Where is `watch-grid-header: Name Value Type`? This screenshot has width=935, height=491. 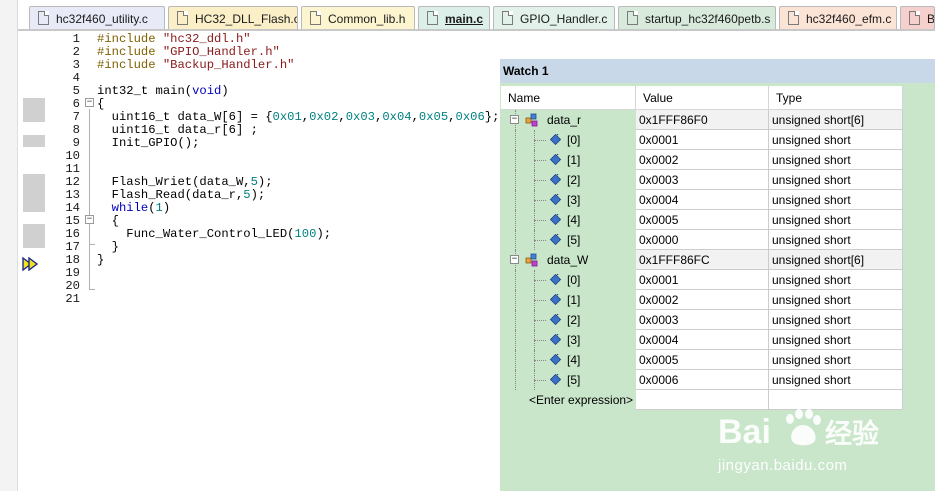 watch-grid-header: Name Value Type is located at coordinates (702, 98).